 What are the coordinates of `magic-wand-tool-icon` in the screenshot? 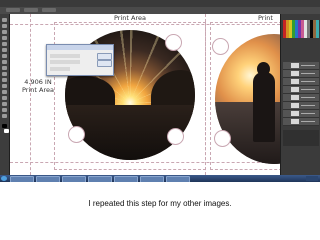 It's located at (4, 38).